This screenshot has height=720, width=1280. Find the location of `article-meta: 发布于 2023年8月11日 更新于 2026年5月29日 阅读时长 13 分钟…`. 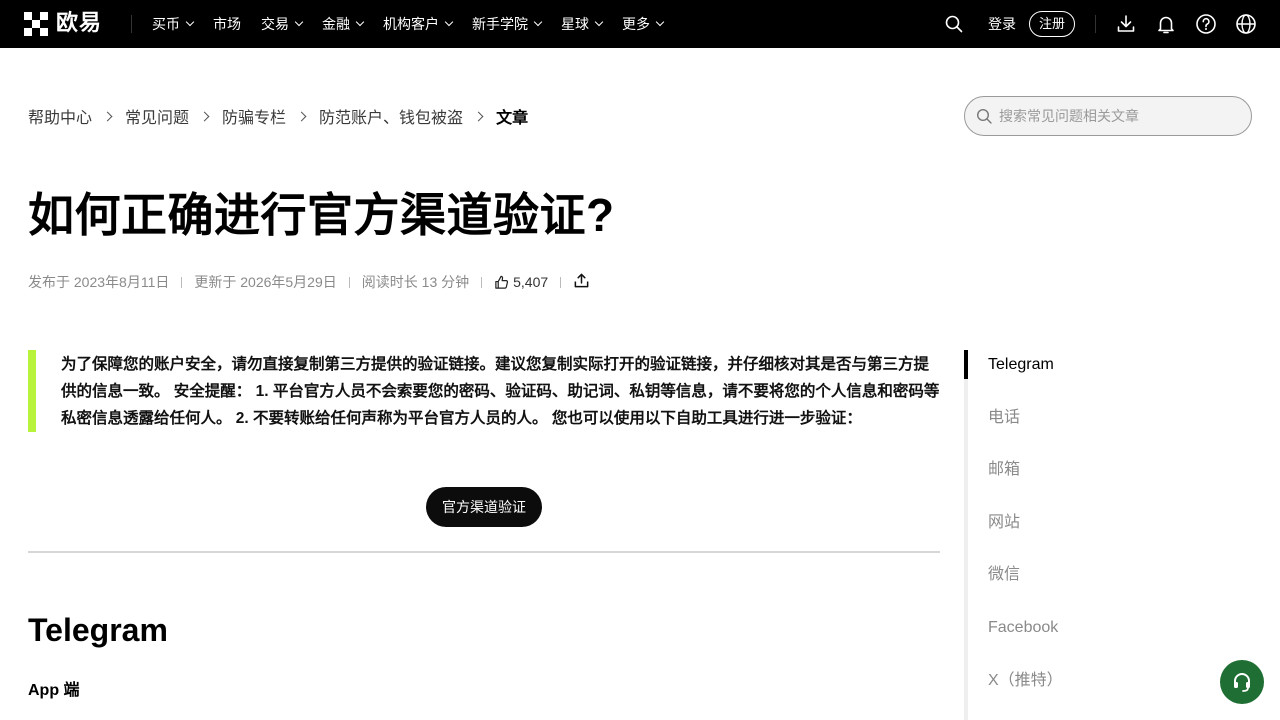

article-meta: 发布于 2023年8月11日 更新于 2026年5月29日 阅读时长 13 分钟… is located at coordinates (309, 282).